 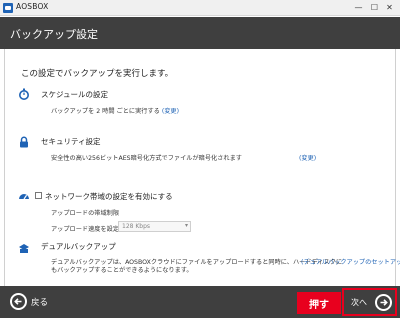 I want to click on schedule-row: バックアップを 2 時間 ごとに実行する (変更), so click(x=115, y=110).